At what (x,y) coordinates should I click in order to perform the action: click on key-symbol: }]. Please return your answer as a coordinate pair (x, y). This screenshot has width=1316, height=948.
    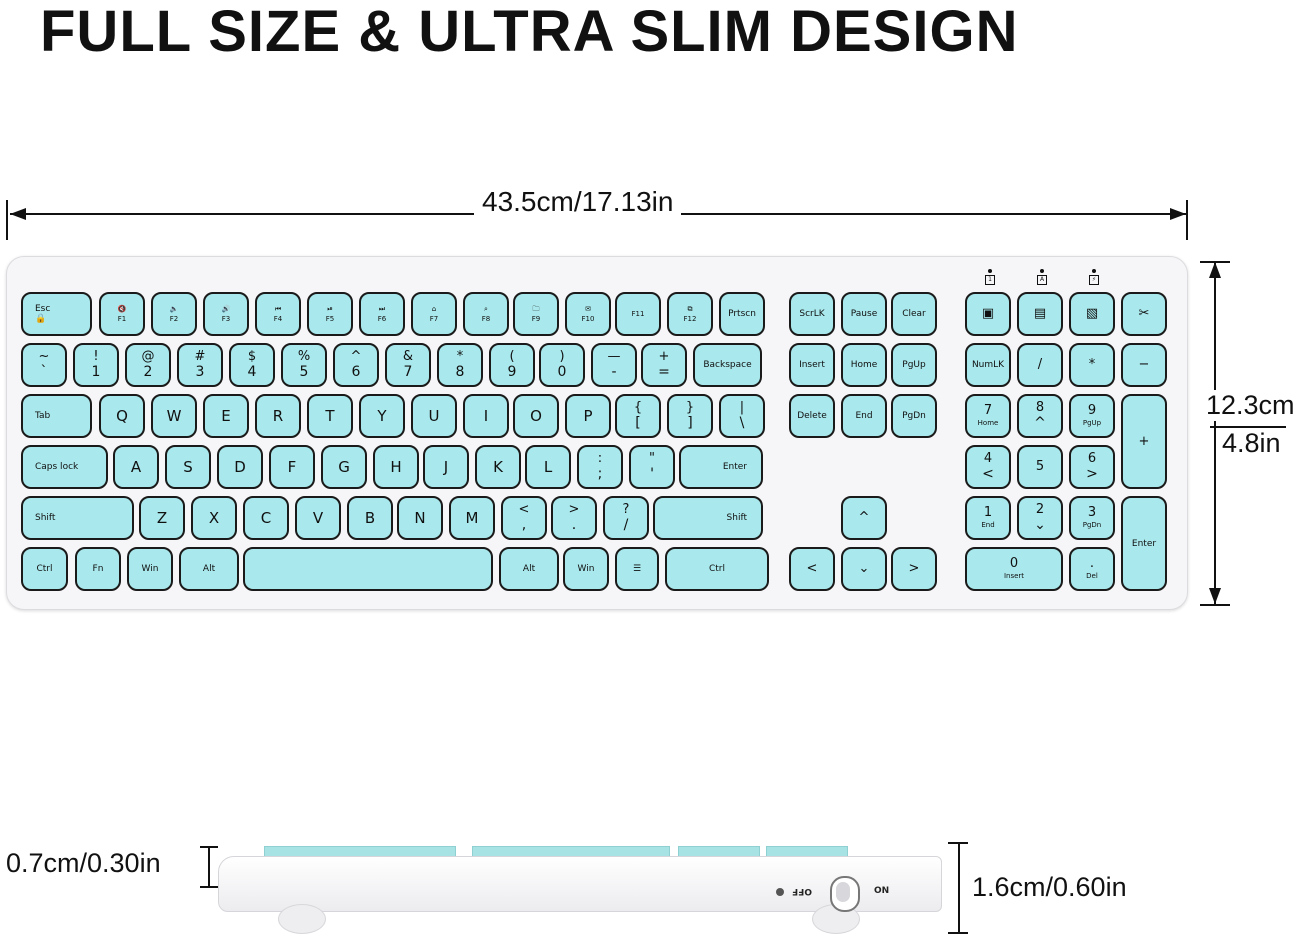
    Looking at the image, I should click on (690, 416).